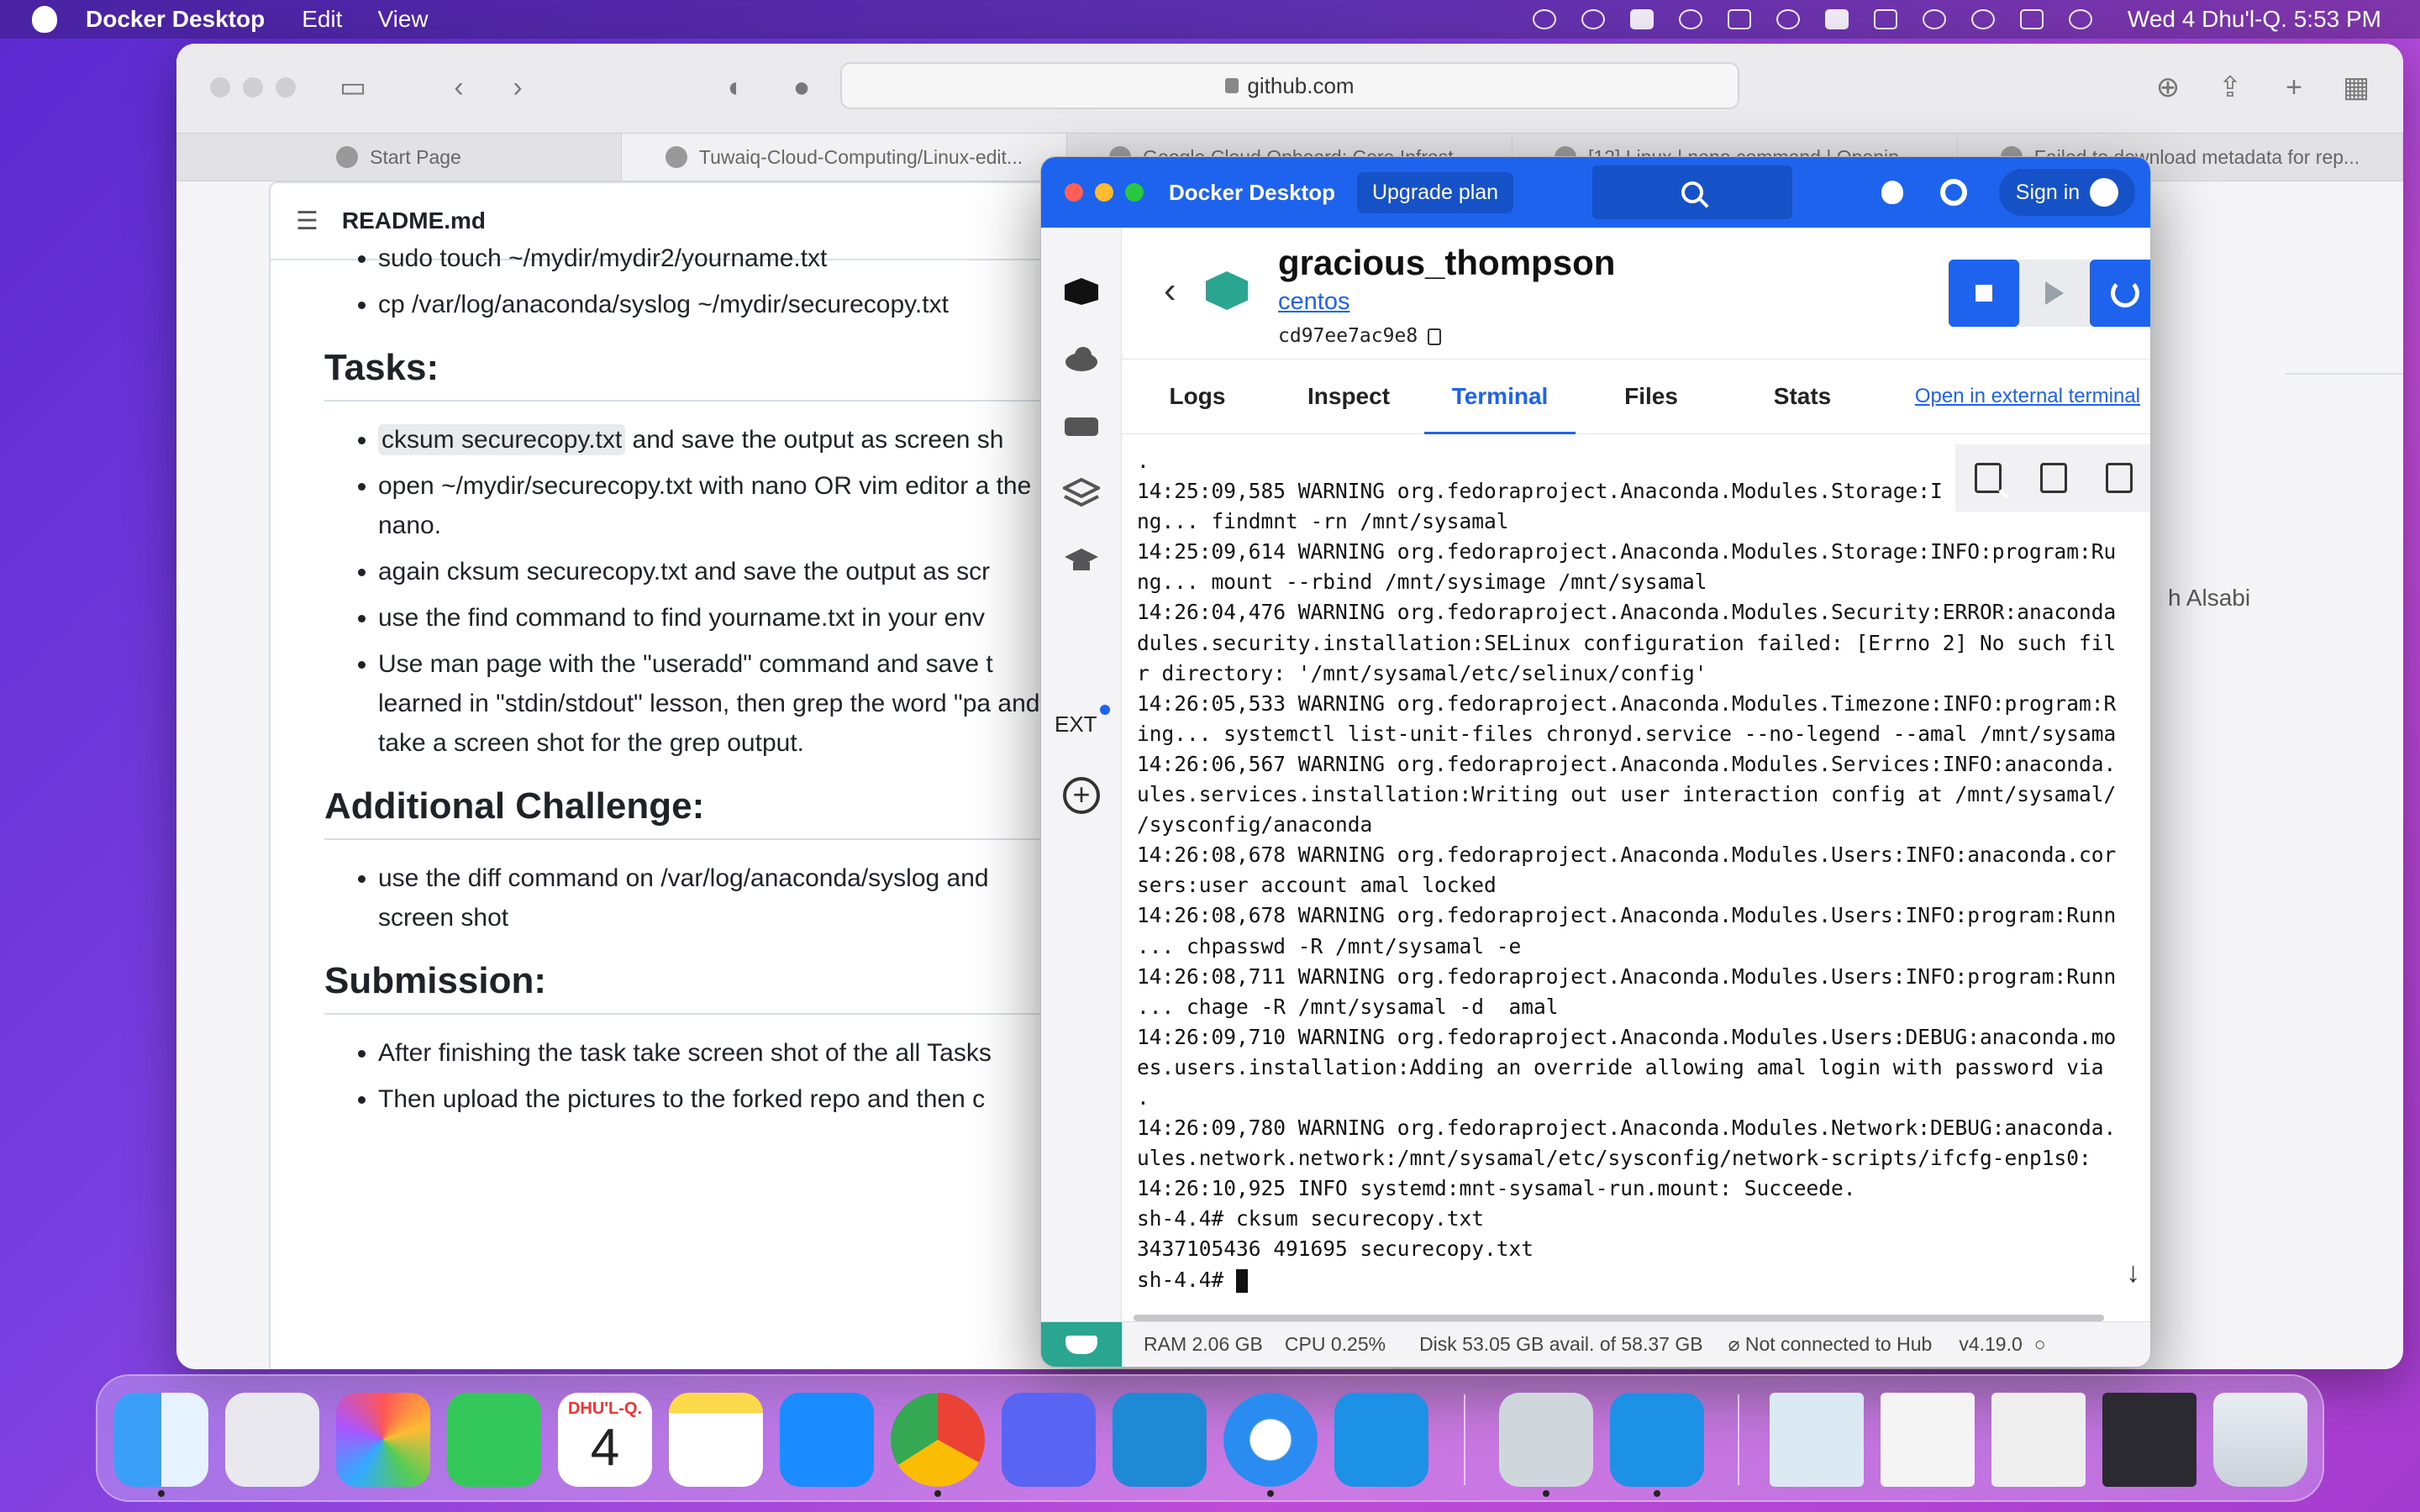 This screenshot has width=2420, height=1512. Describe the element at coordinates (1210, 1438) in the screenshot. I see `dock: DHU'L-Q. 4` at that location.